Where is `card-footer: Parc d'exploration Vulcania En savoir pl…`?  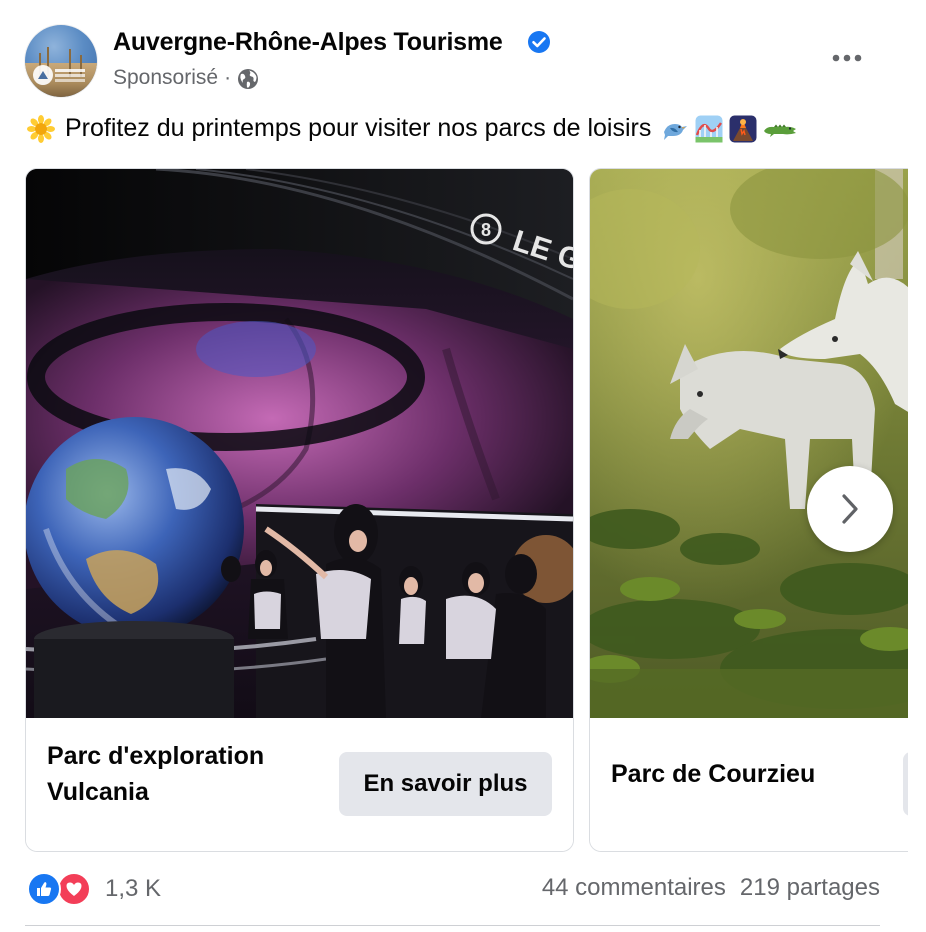 card-footer: Parc d'exploration Vulcania En savoir pl… is located at coordinates (299, 784).